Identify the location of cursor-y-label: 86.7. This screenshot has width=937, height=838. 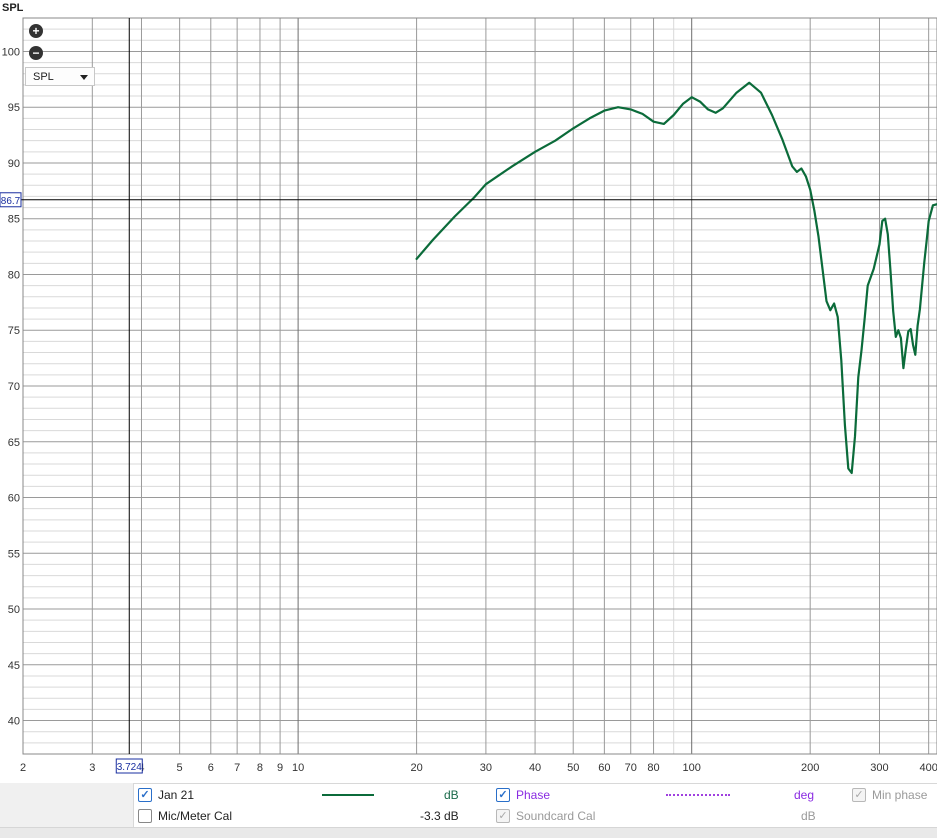
(11, 201).